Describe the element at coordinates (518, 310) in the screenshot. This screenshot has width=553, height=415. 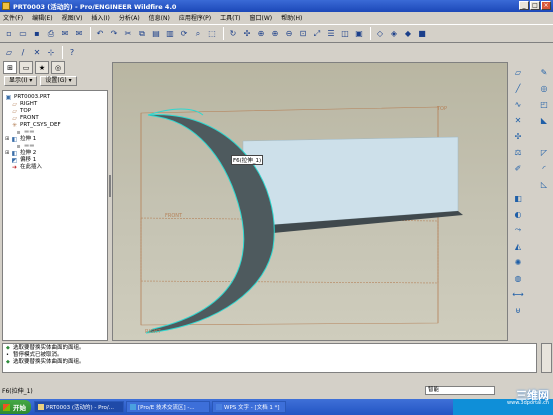
I see `merge-tool-icon: ⊎` at that location.